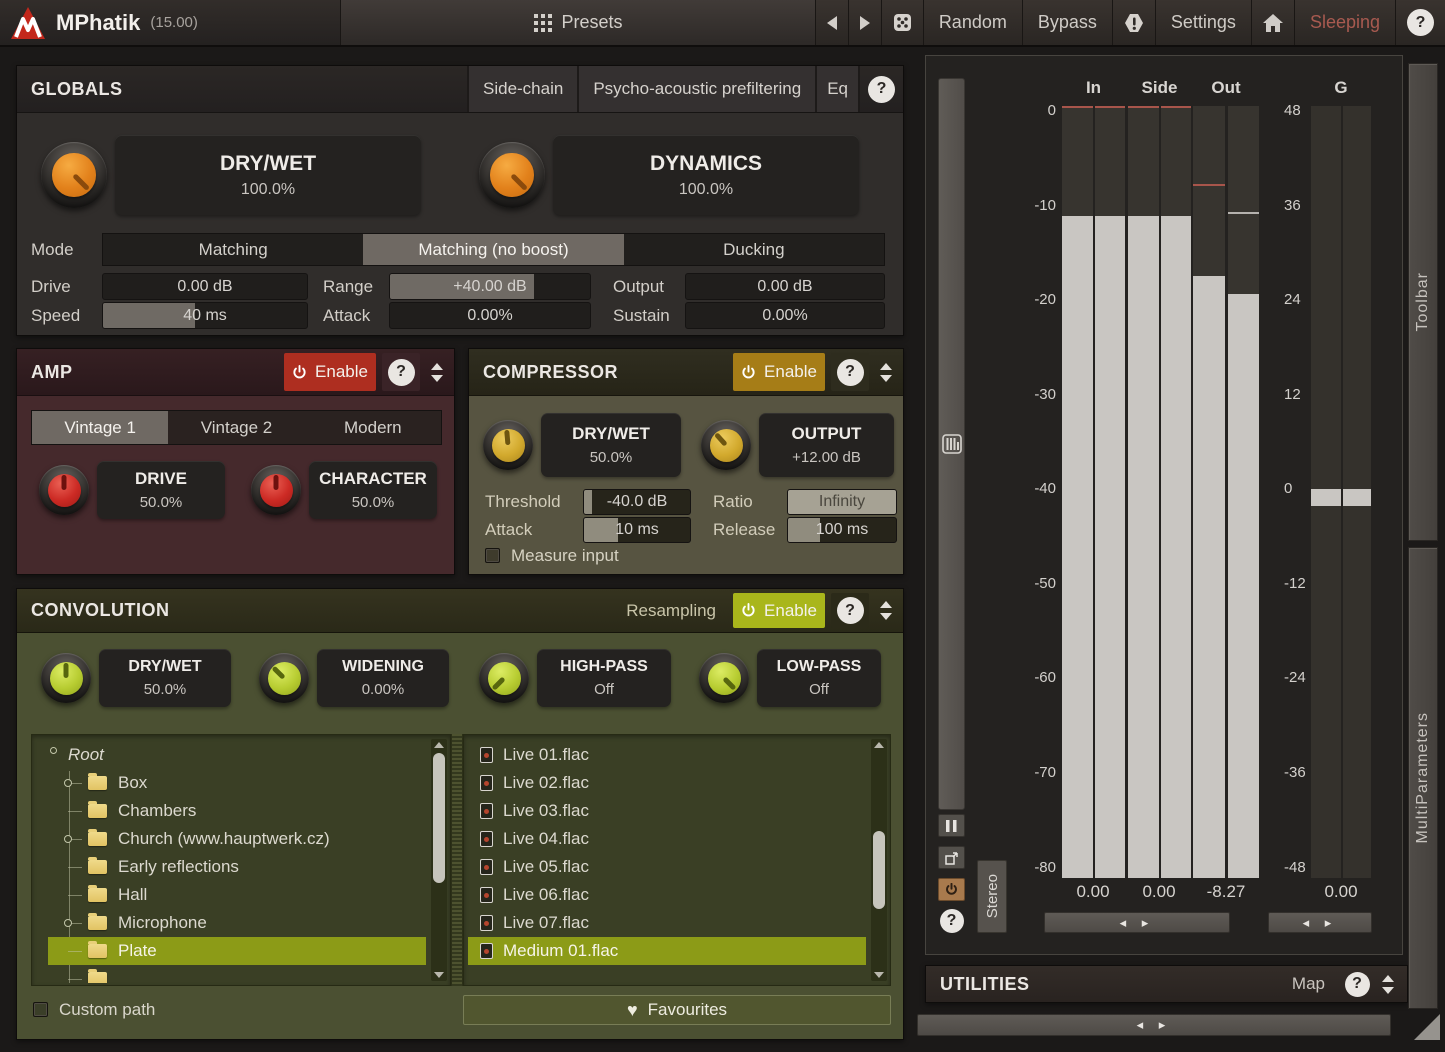 The image size is (1445, 1052). Describe the element at coordinates (951, 920) in the screenshot. I see `meter-help-button: ?` at that location.